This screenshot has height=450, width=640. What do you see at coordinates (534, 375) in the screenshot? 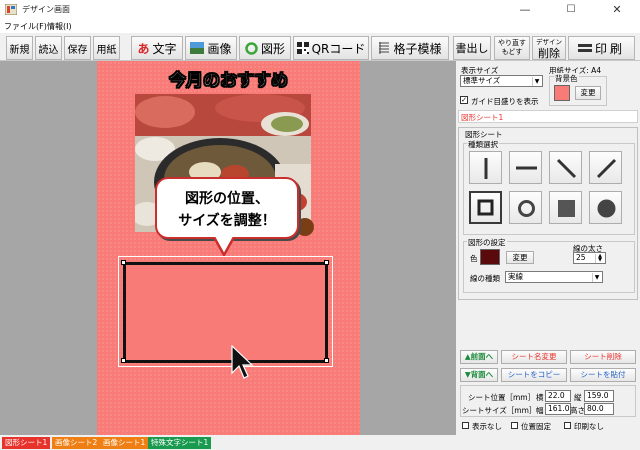
I see `copy-sheet-button: シートをコピー` at bounding box center [534, 375].